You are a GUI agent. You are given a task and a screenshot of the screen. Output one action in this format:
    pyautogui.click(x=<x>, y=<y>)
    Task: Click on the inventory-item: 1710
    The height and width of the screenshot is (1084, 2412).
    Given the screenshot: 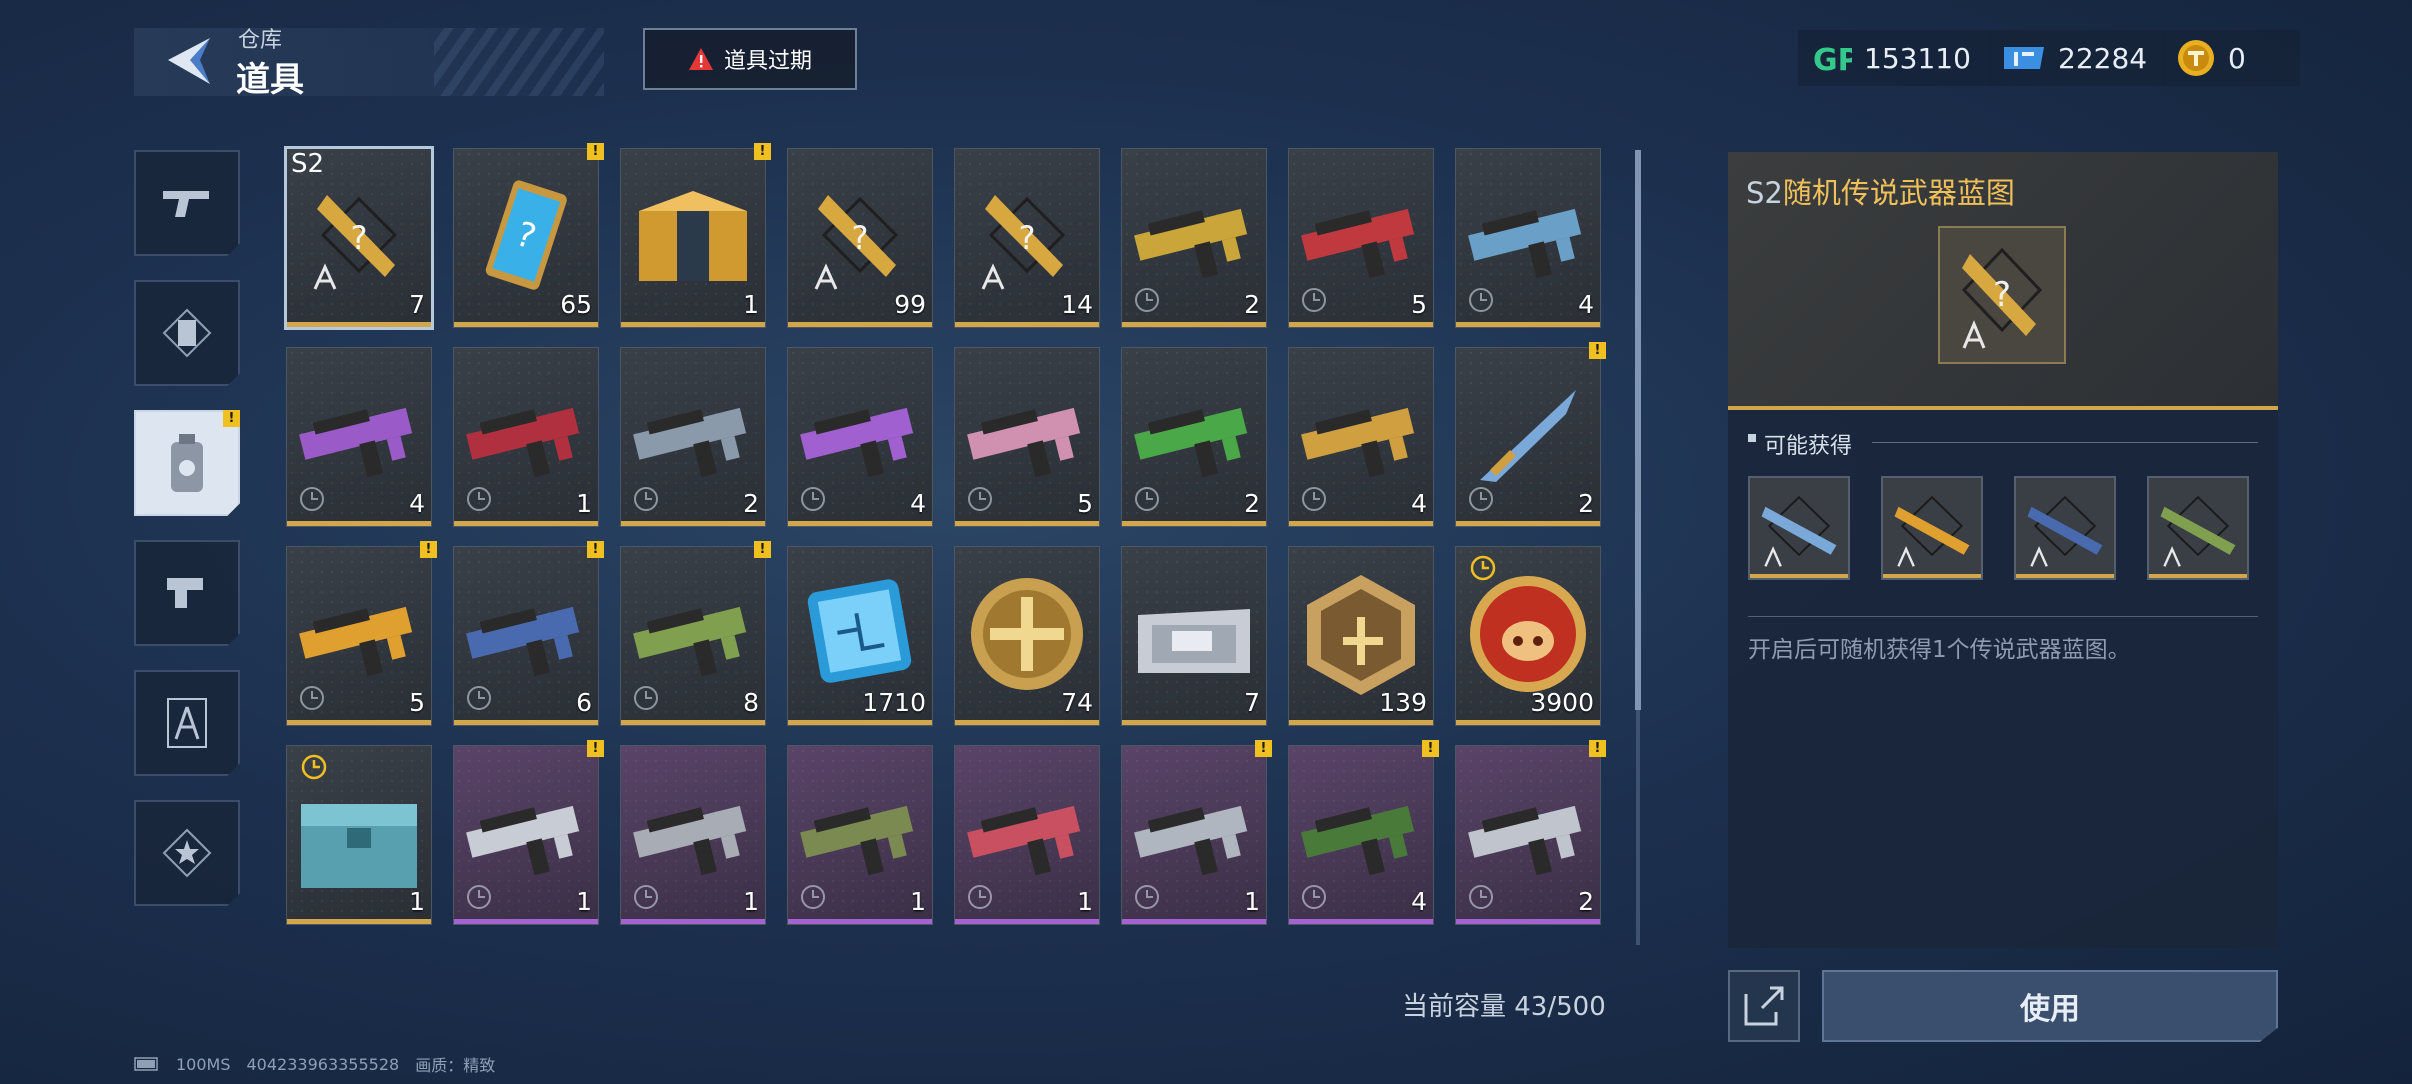 What is the action you would take?
    pyautogui.click(x=860, y=636)
    